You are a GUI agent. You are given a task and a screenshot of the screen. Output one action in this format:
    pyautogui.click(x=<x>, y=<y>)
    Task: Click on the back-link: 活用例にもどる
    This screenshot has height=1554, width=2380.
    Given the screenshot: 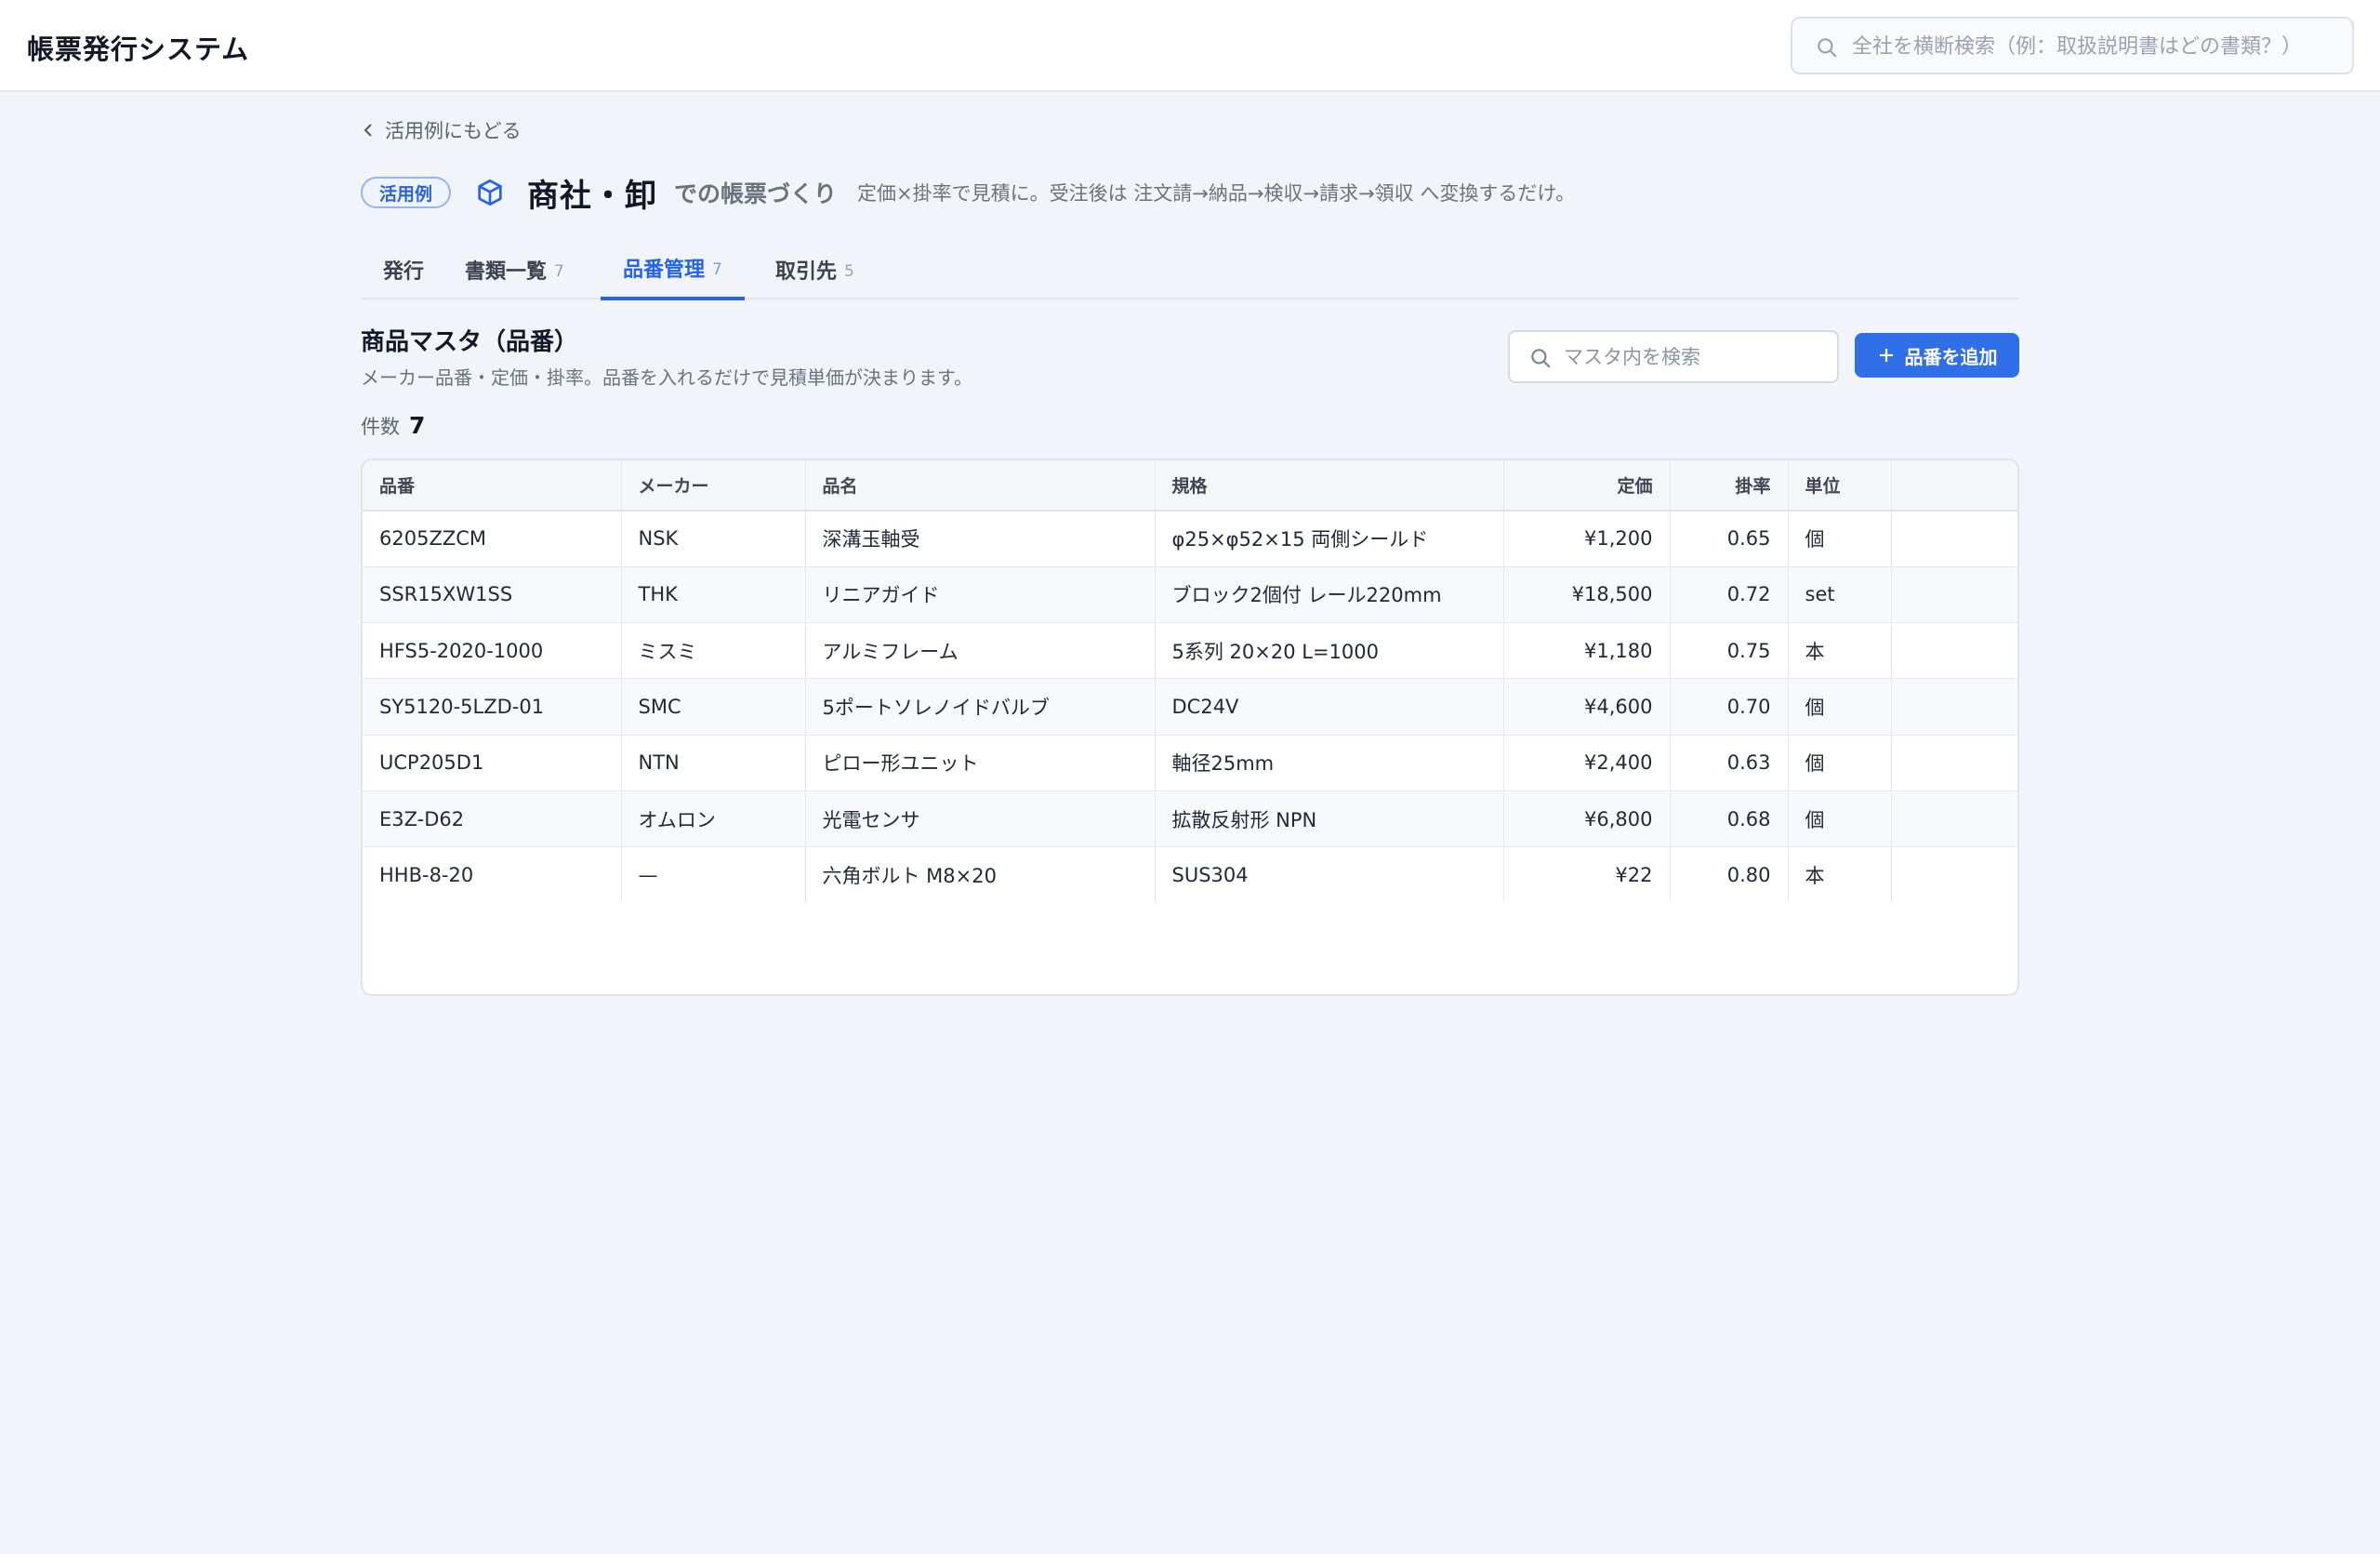 What is the action you would take?
    pyautogui.click(x=441, y=130)
    